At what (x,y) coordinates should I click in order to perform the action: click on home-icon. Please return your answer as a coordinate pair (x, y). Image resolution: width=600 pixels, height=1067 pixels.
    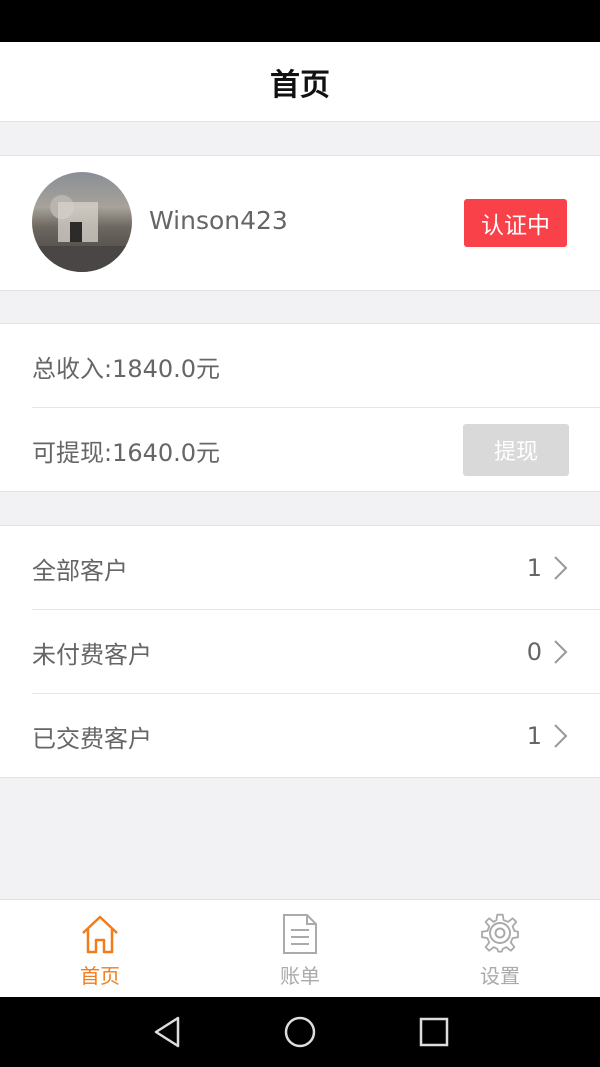
    Looking at the image, I should click on (100, 934).